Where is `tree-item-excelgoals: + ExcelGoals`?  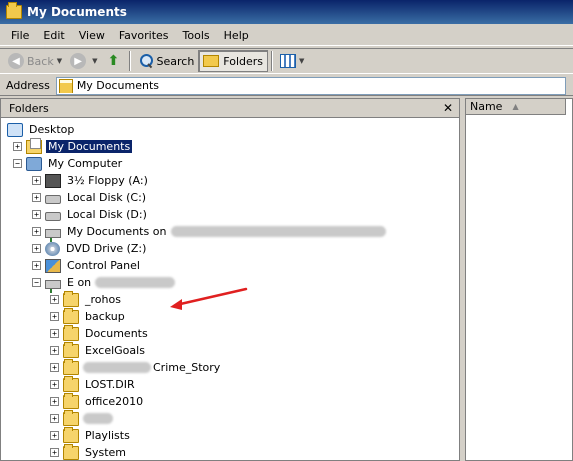 tree-item-excelgoals: + ExcelGoals is located at coordinates (98, 350).